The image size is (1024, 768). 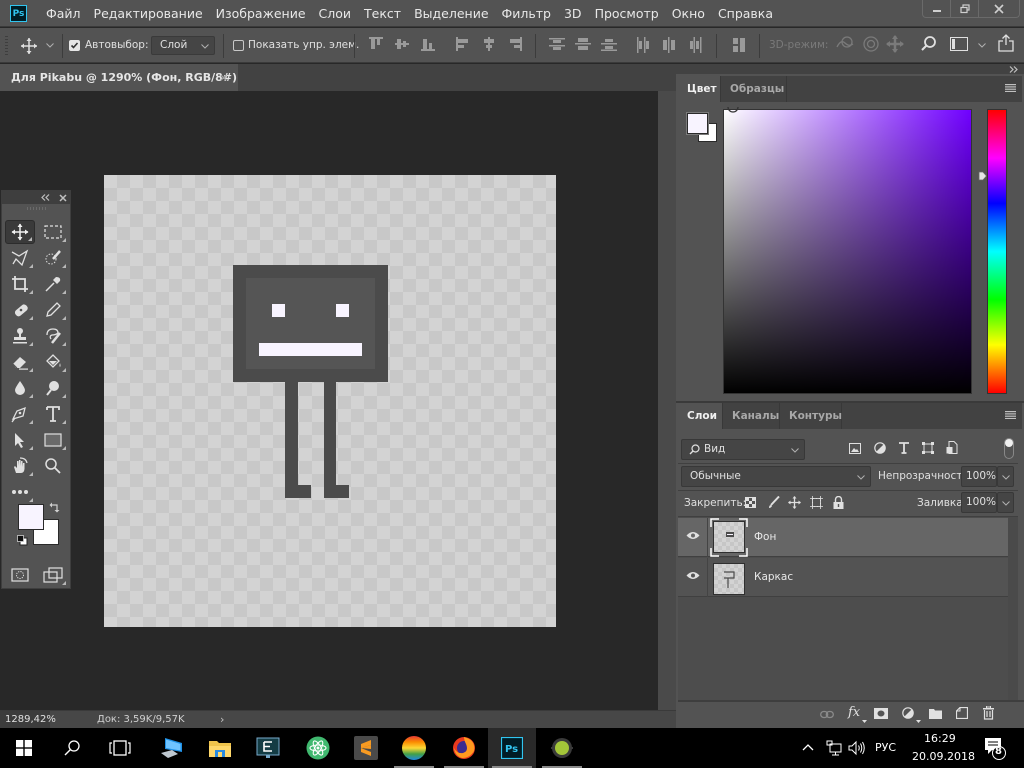 What do you see at coordinates (699, 89) in the screenshot?
I see `tab-color: Цвет` at bounding box center [699, 89].